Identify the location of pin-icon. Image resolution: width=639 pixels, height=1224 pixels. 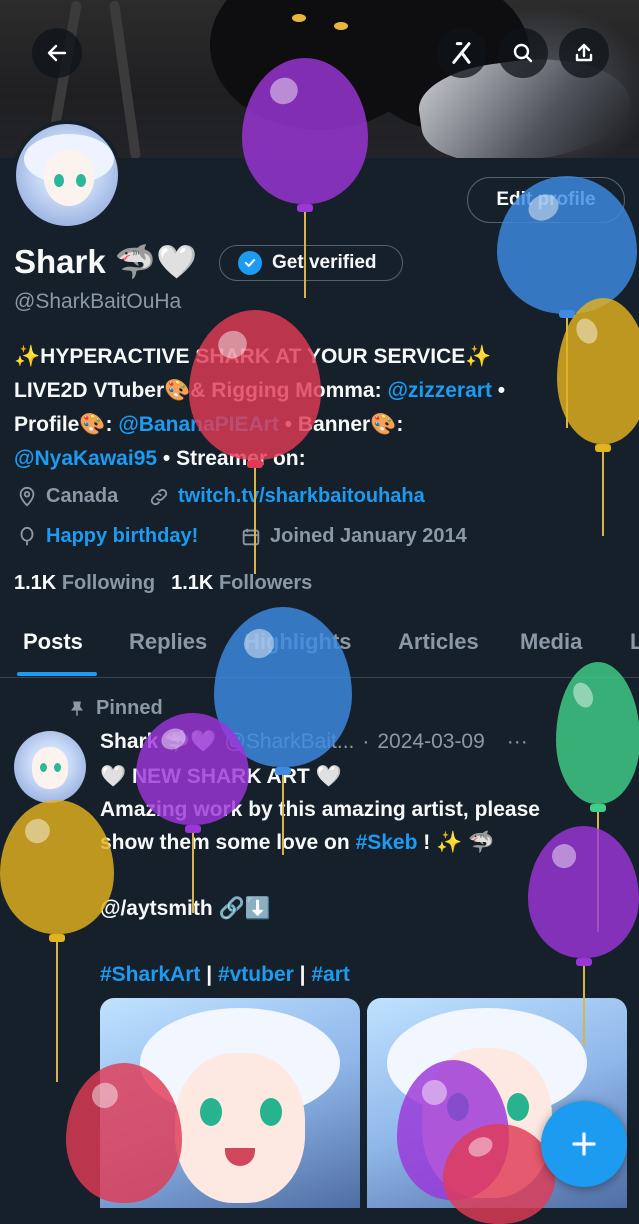
(77, 708).